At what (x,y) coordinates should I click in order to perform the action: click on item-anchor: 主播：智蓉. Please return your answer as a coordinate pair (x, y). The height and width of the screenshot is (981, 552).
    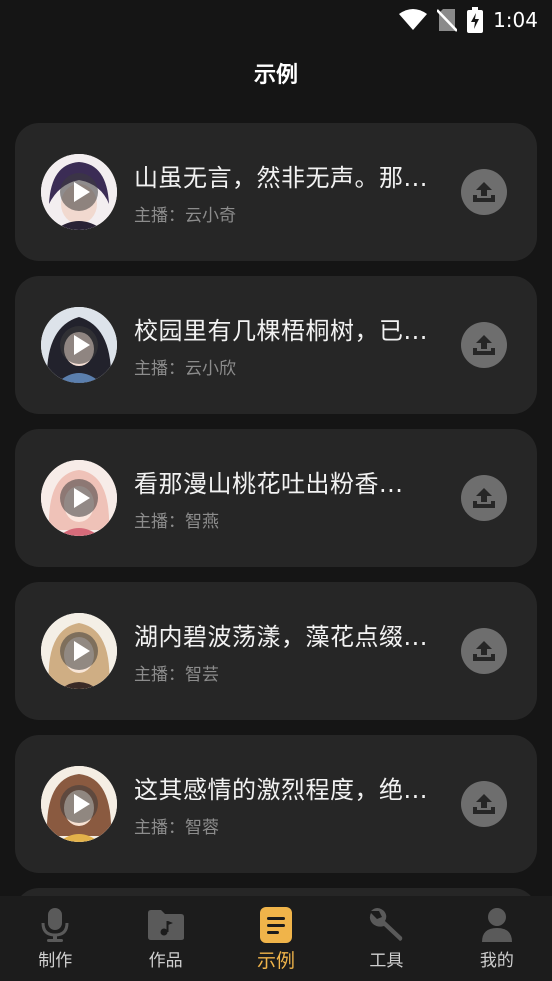
    Looking at the image, I should click on (176, 828).